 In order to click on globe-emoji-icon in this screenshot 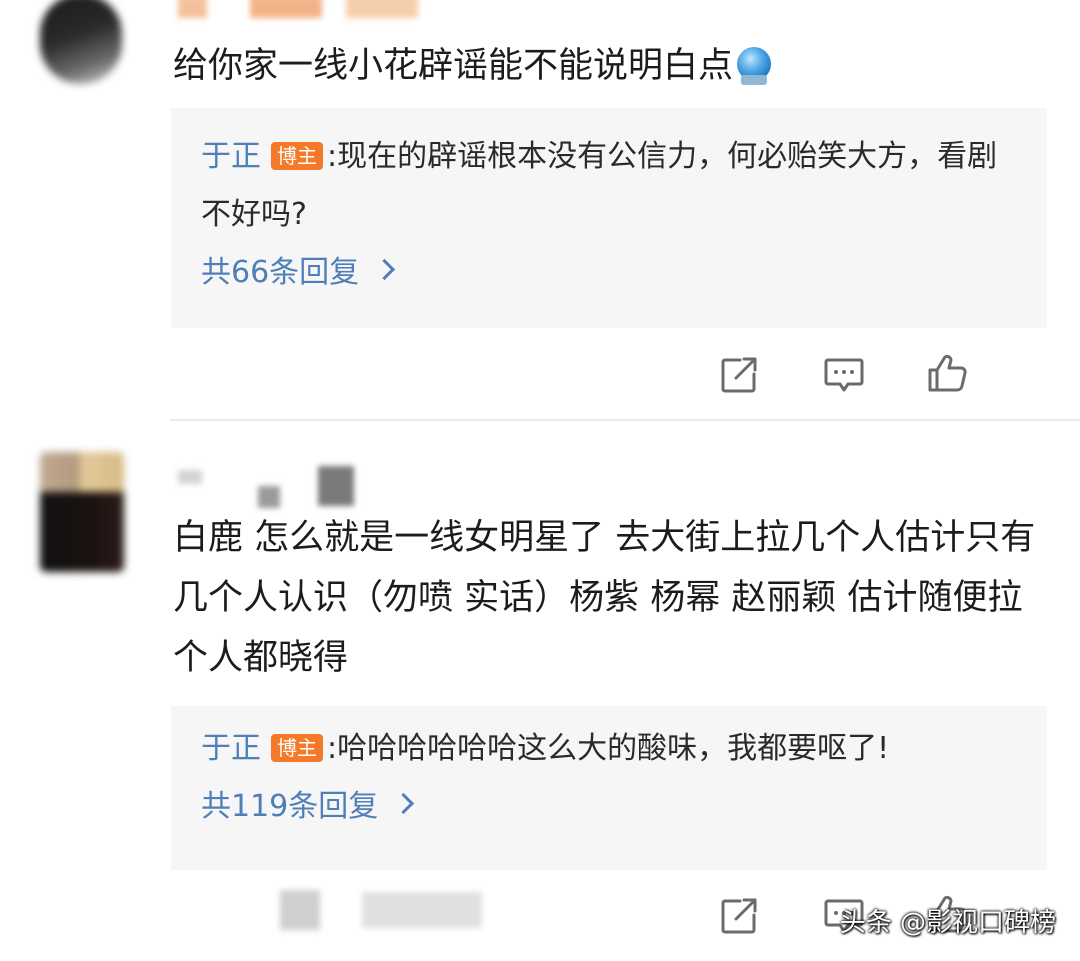, I will do `click(754, 66)`.